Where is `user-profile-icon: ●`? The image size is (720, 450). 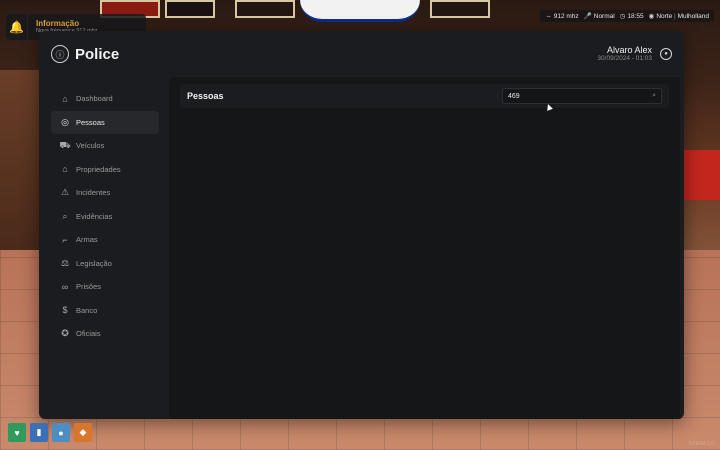
user-profile-icon: ● is located at coordinates (666, 54).